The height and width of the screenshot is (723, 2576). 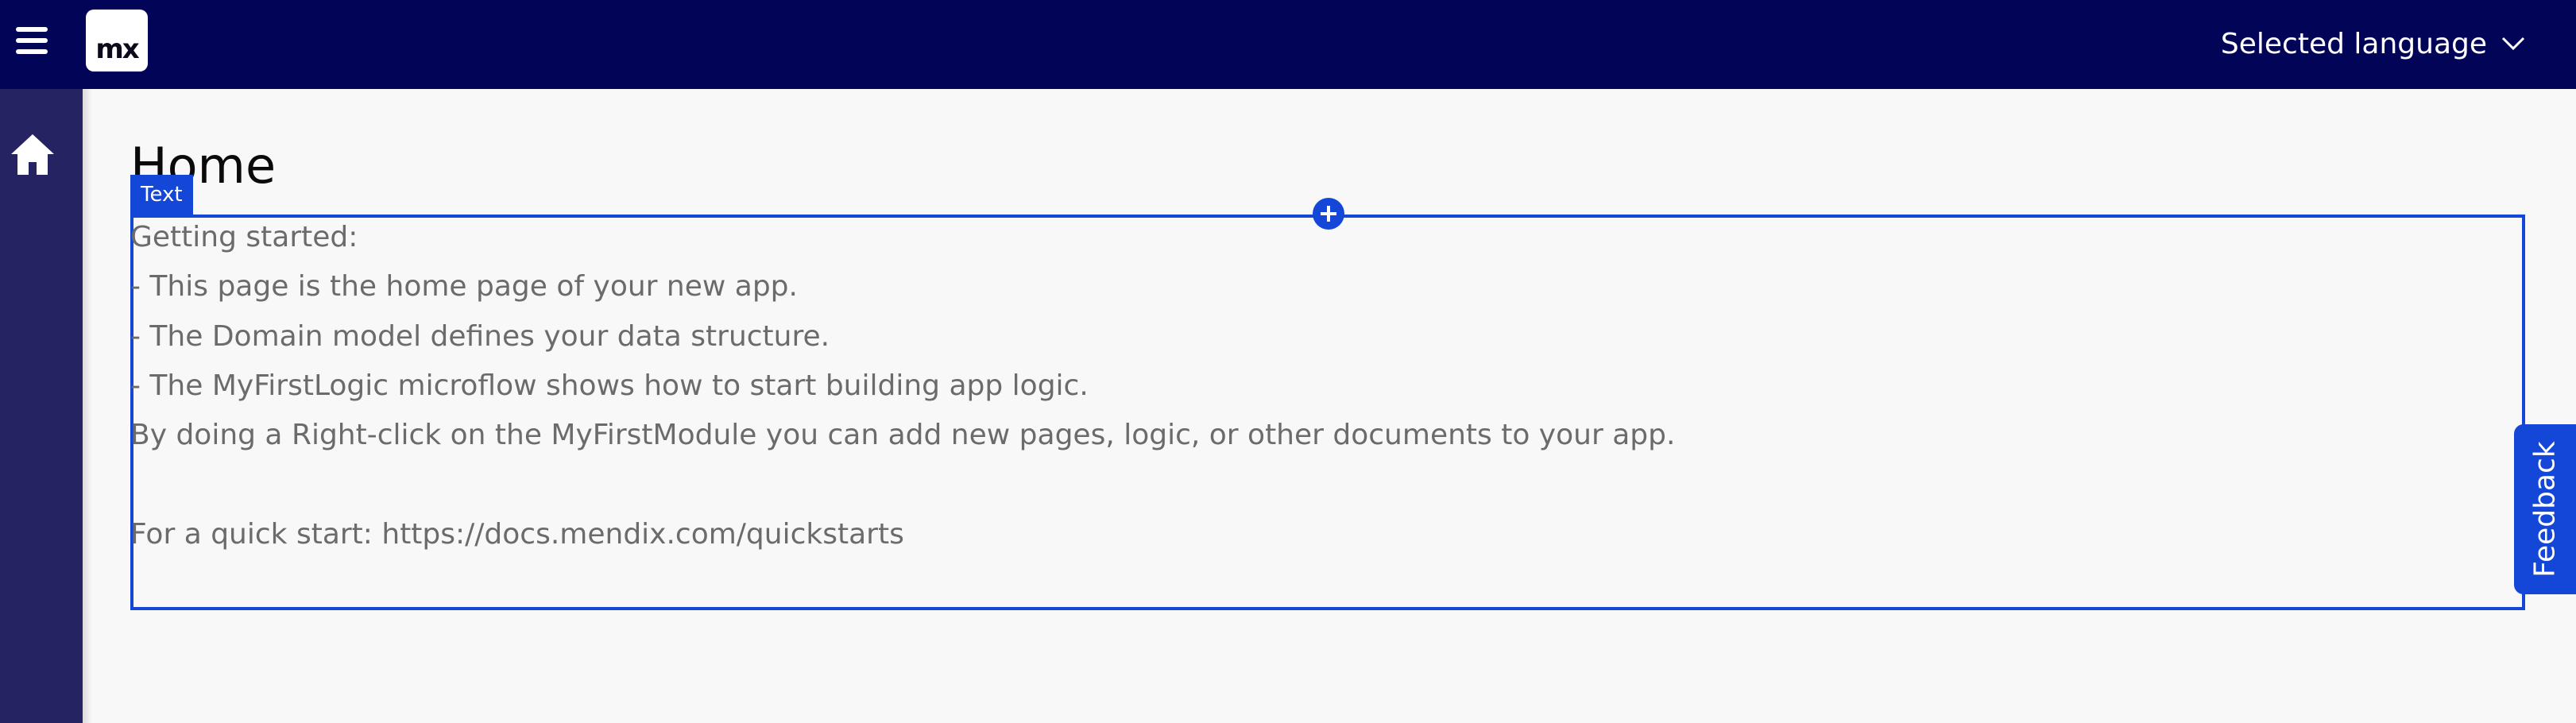 What do you see at coordinates (32, 155) in the screenshot?
I see `home-icon` at bounding box center [32, 155].